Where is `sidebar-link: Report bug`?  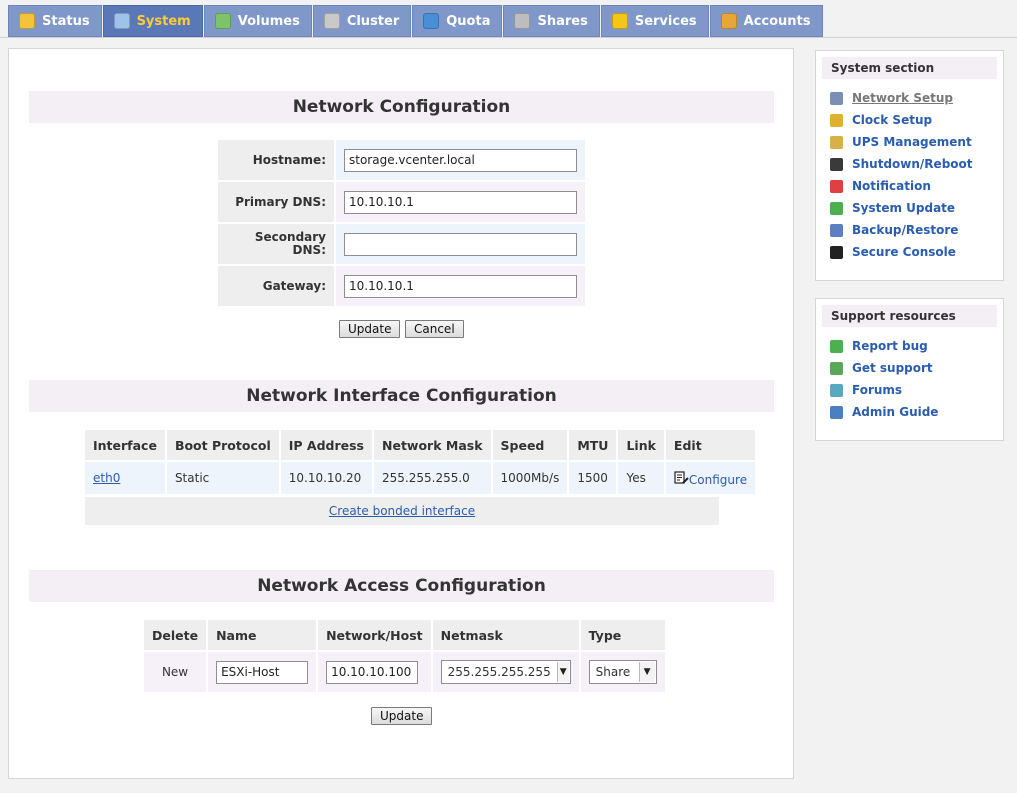 sidebar-link: Report bug is located at coordinates (890, 346).